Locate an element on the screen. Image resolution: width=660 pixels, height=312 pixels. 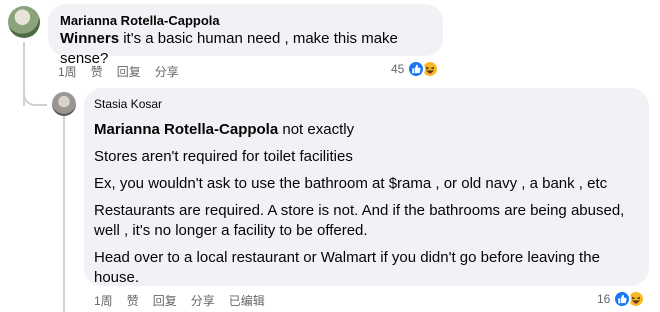
comment-actions: 1周 赞 回复 分享 is located at coordinates (125, 71).